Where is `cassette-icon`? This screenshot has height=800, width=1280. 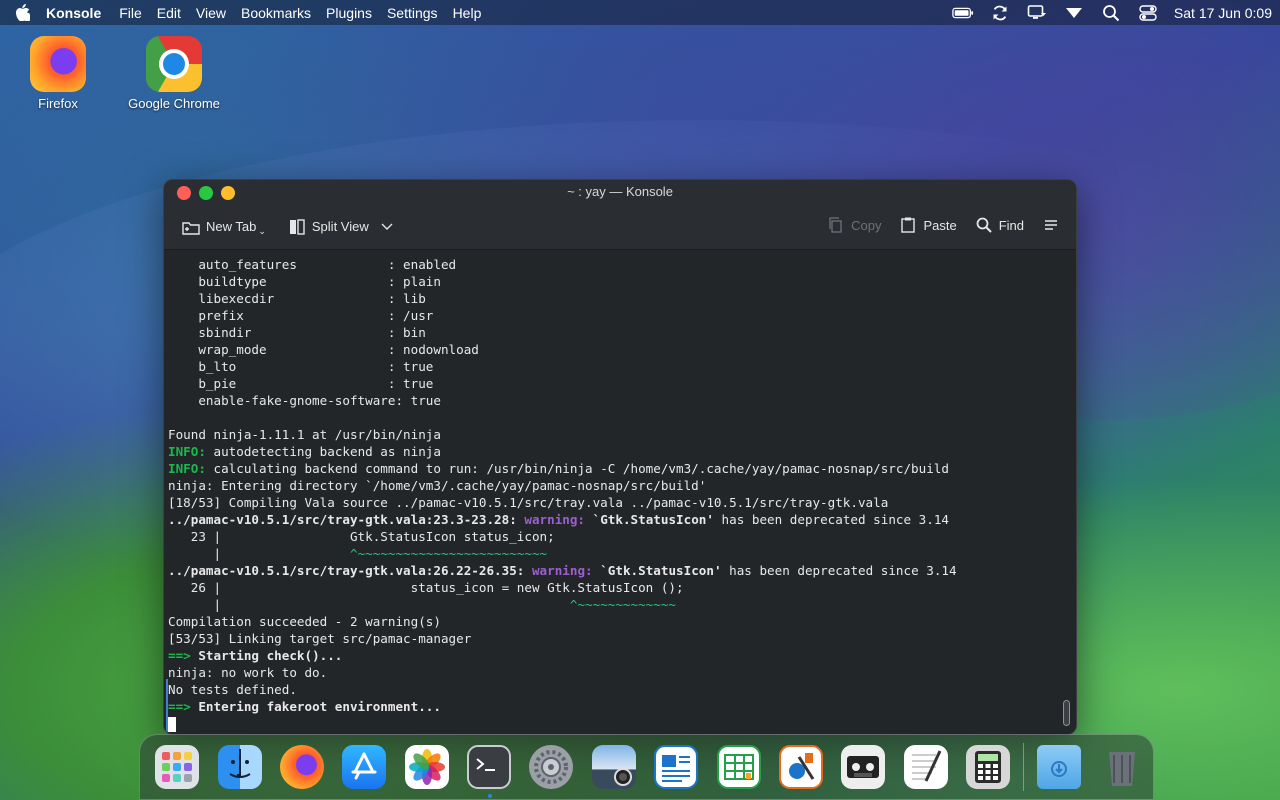
cassette-icon is located at coordinates (863, 767).